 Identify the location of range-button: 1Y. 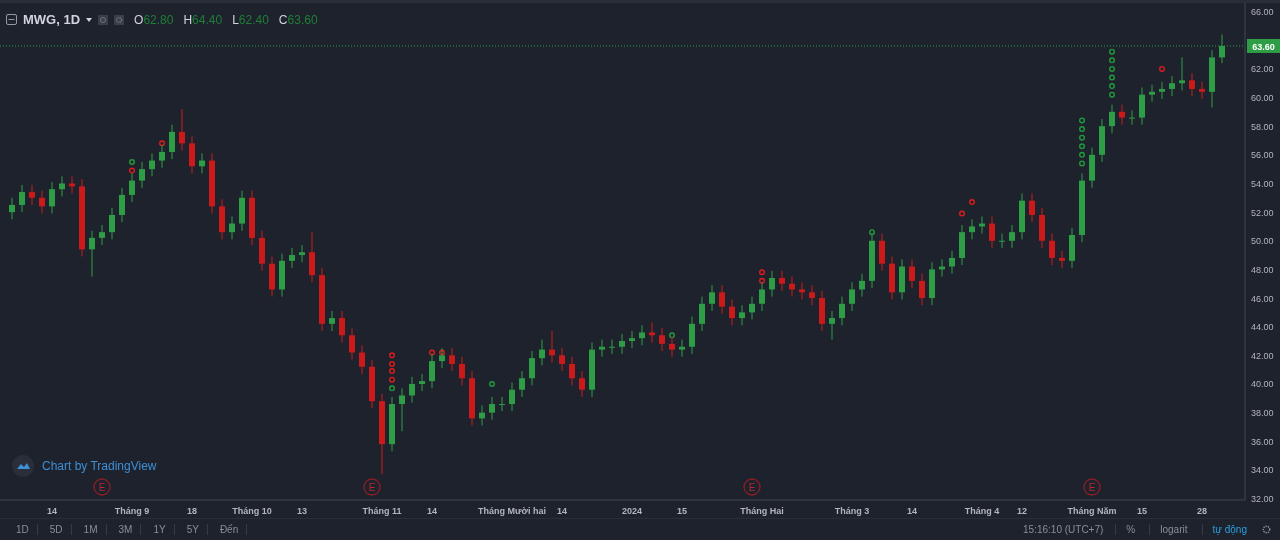
(160, 529).